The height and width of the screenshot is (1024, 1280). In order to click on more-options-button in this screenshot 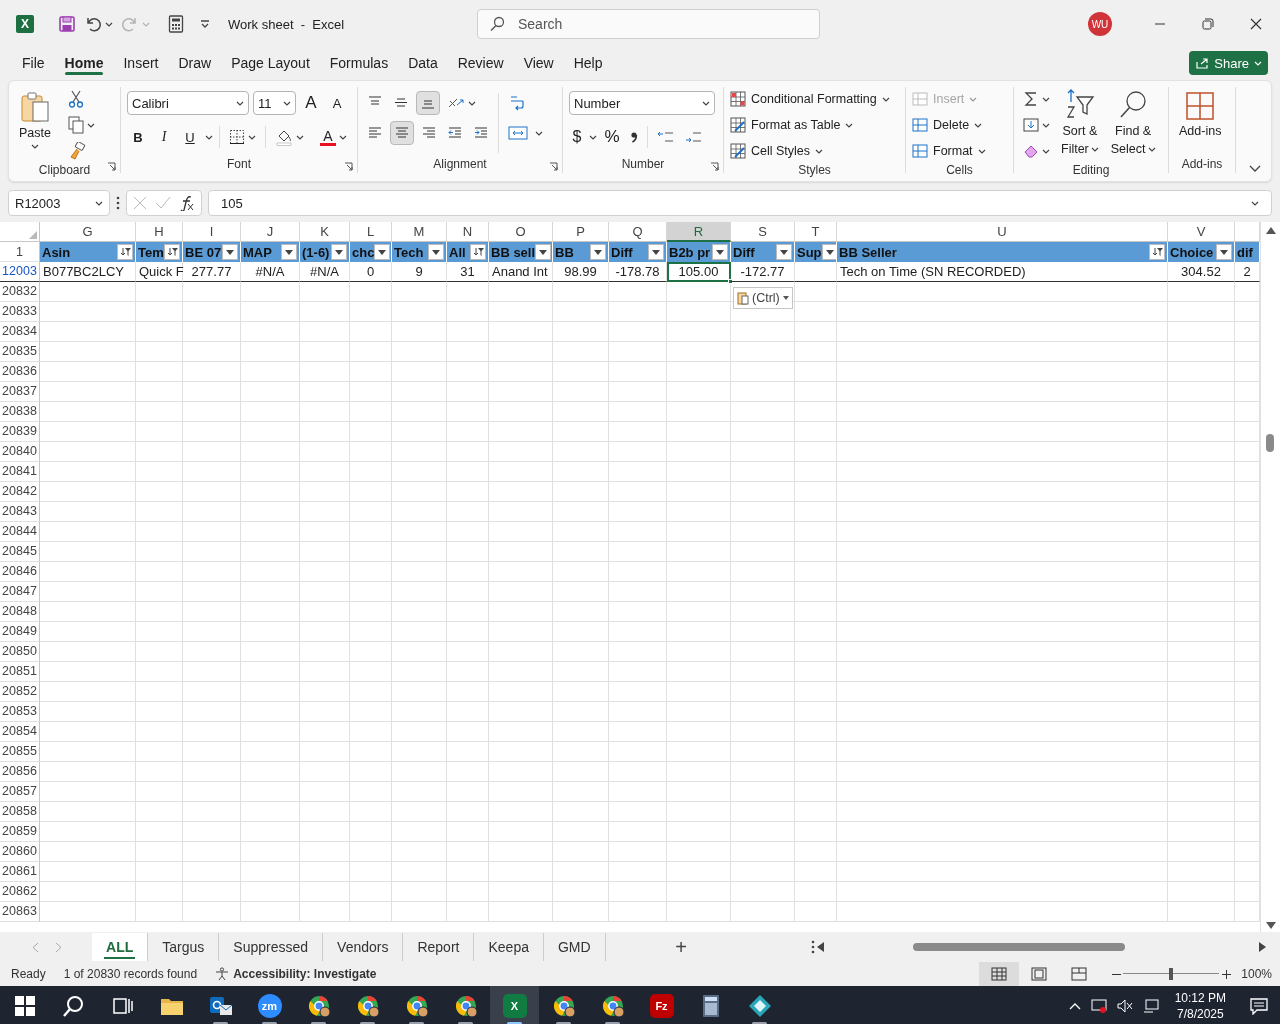, I will do `click(118, 203)`.